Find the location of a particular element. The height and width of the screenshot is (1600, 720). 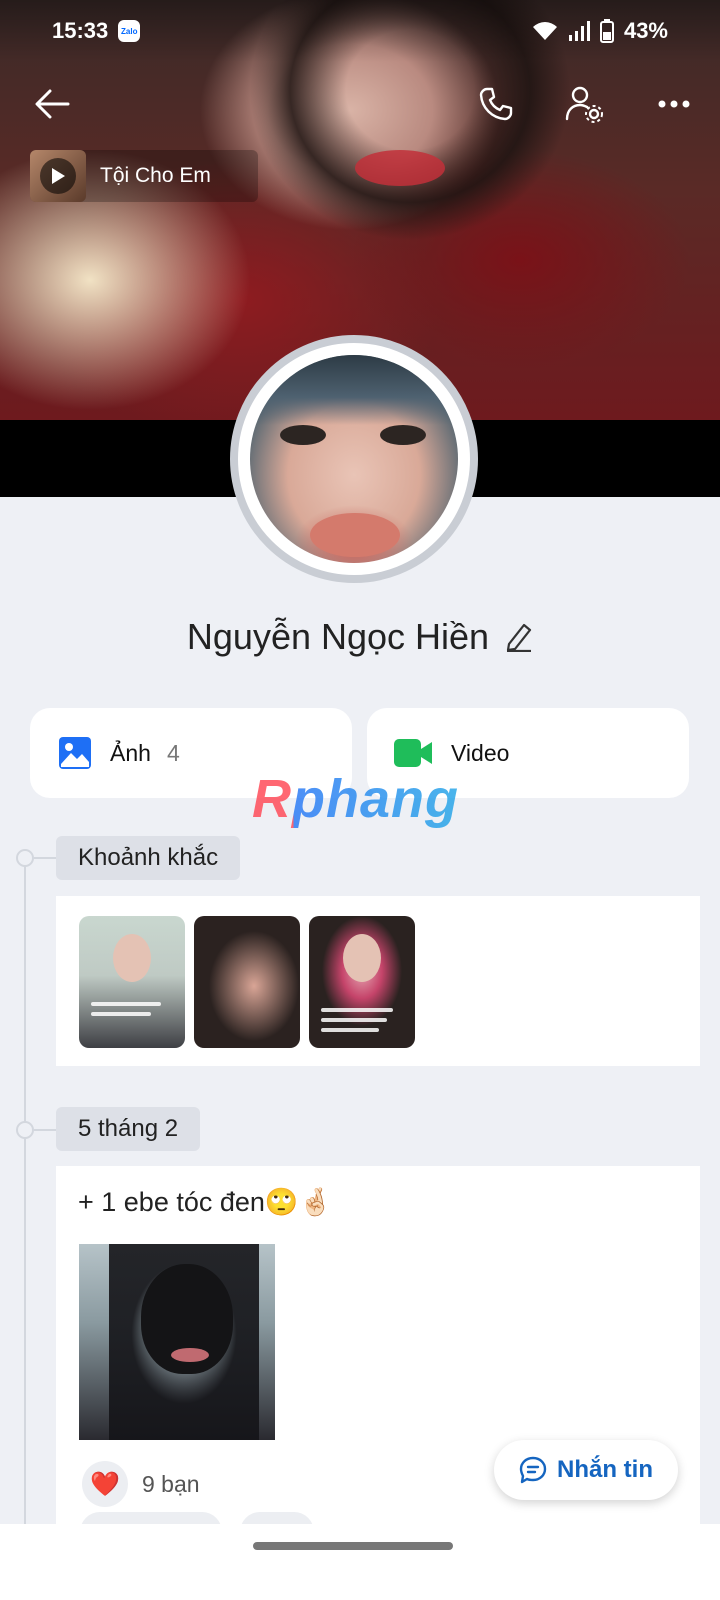

play-icon is located at coordinates (58, 176).